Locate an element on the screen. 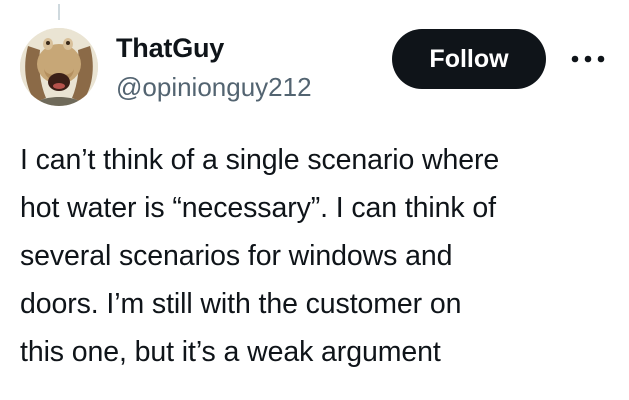 This screenshot has height=400, width=629. follow-button: Follow is located at coordinates (469, 59).